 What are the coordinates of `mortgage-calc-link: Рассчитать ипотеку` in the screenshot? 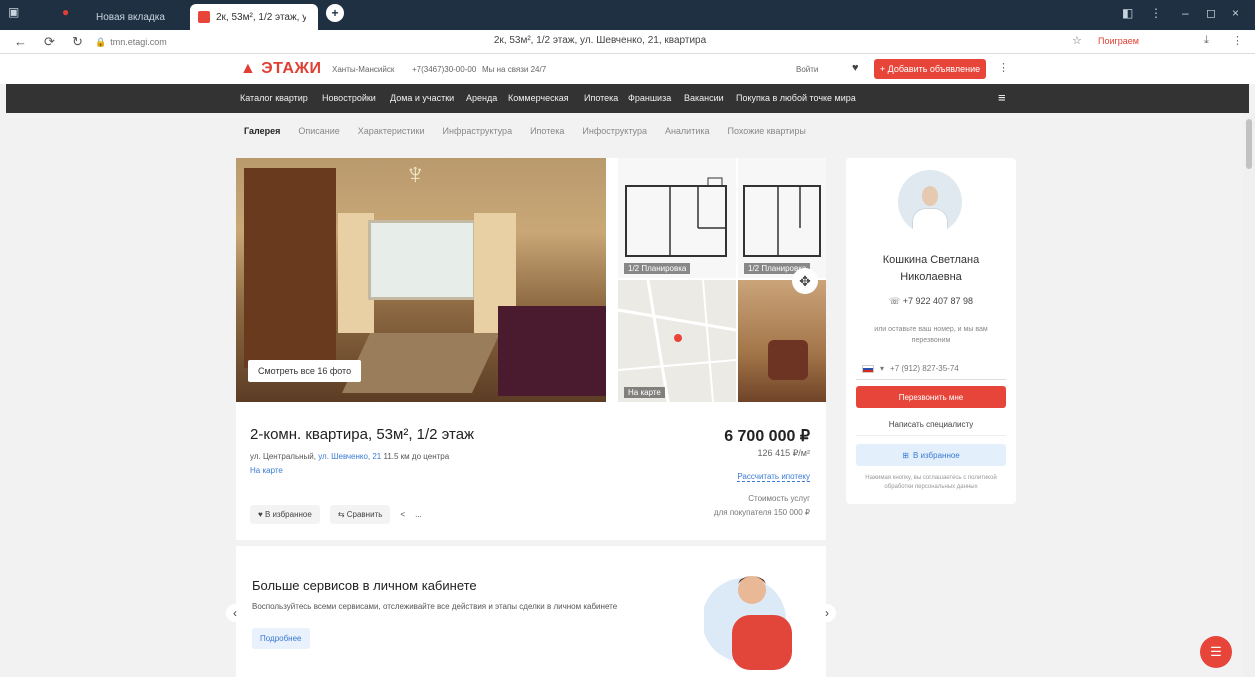 It's located at (773, 477).